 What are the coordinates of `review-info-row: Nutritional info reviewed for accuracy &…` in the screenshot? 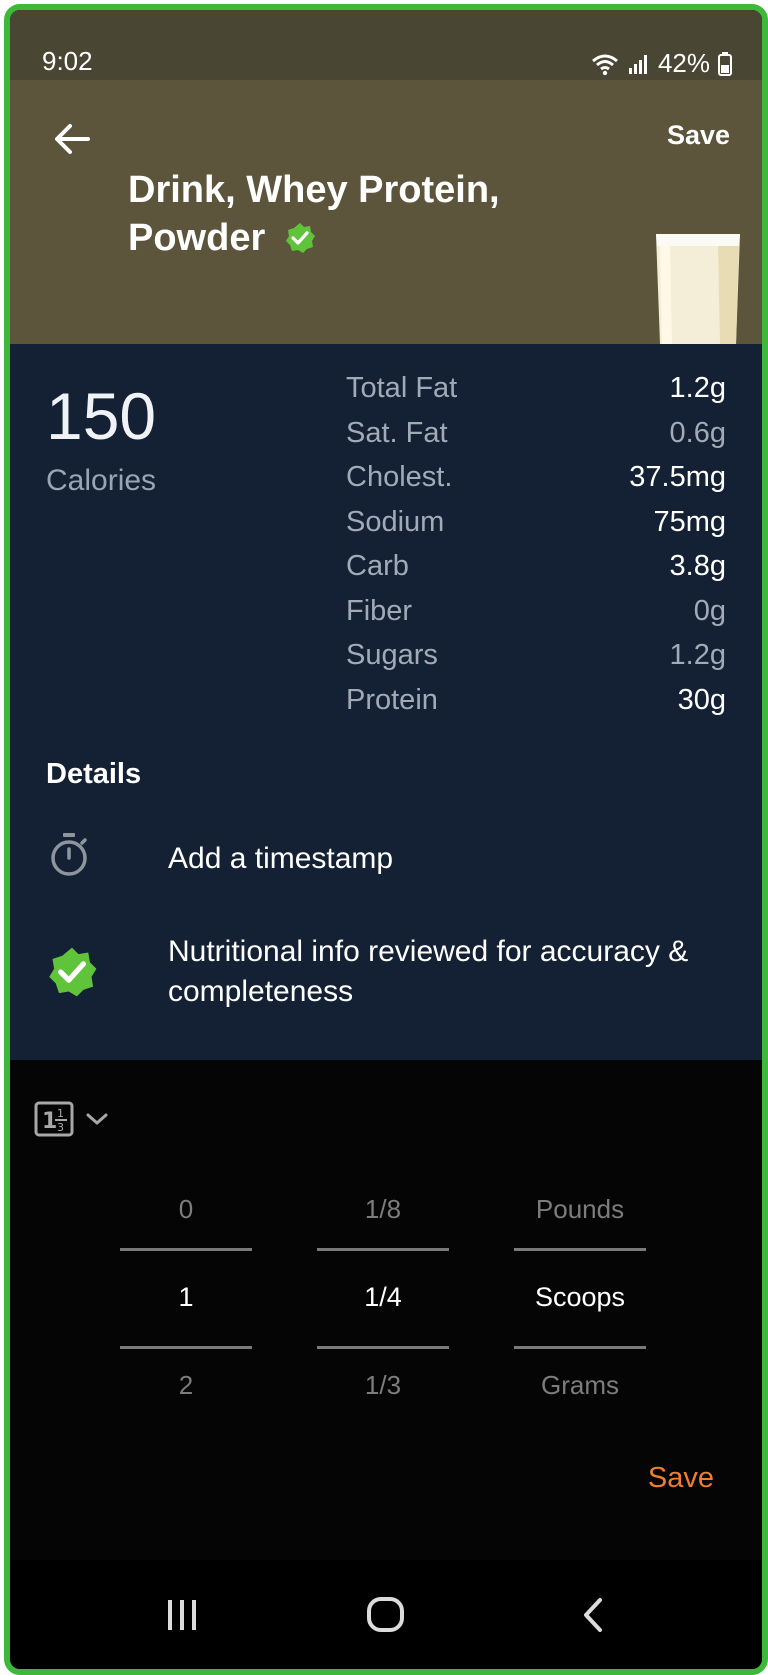 It's located at (396, 968).